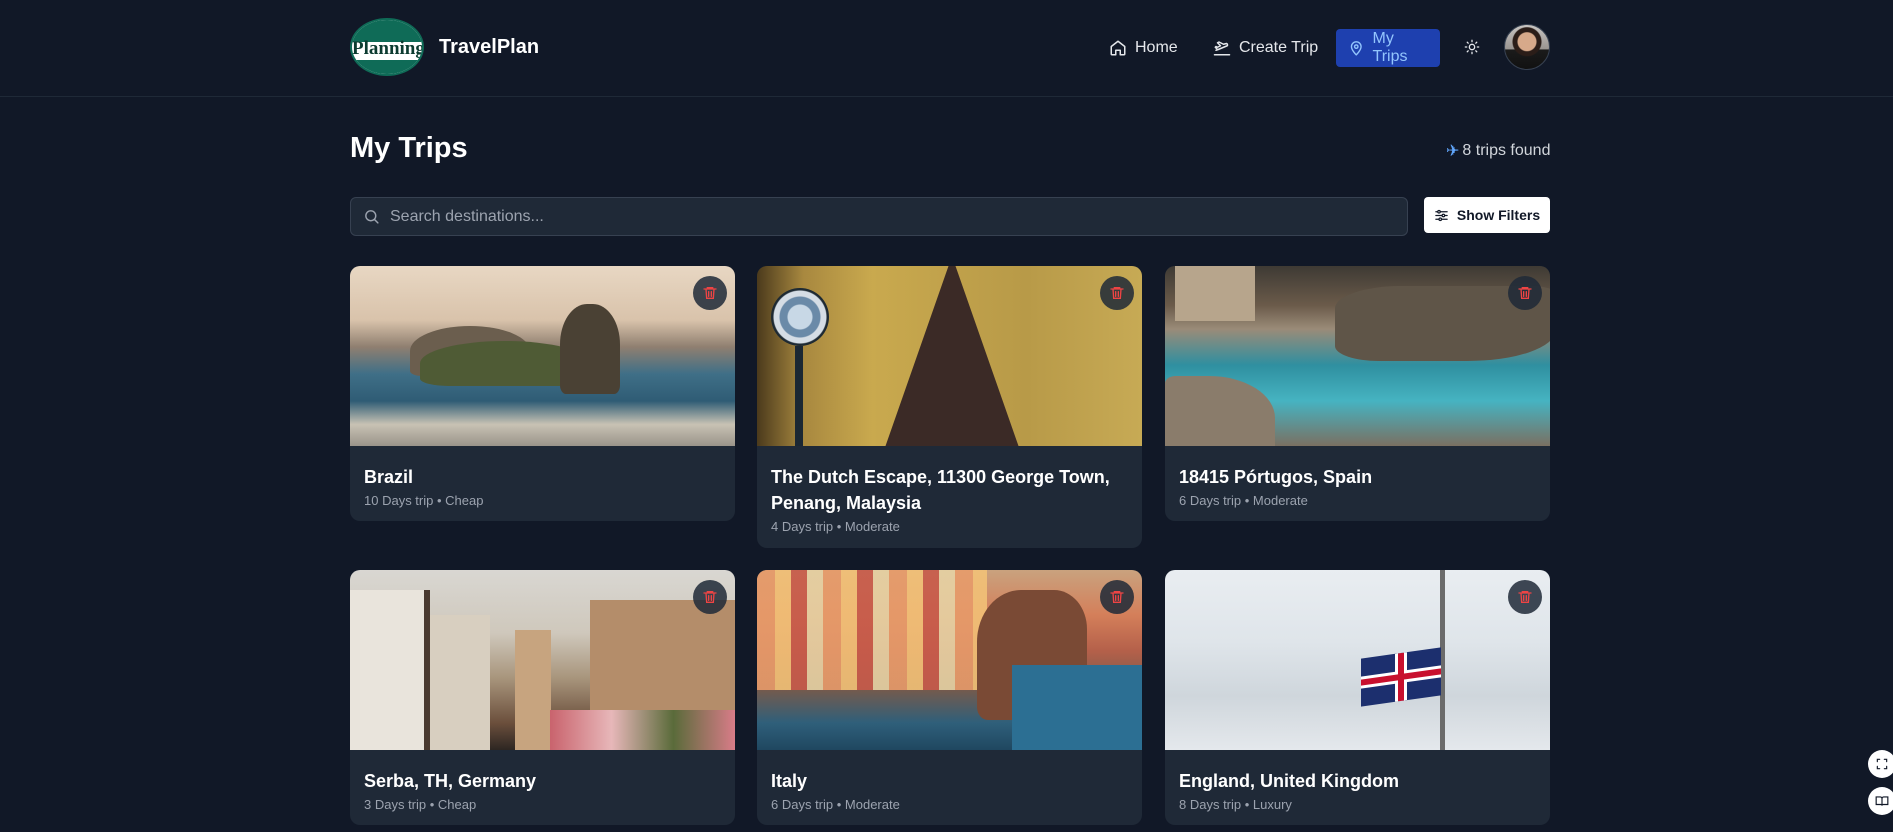 The width and height of the screenshot is (1893, 832). I want to click on trip-name: England, United Kingdom, so click(1289, 781).